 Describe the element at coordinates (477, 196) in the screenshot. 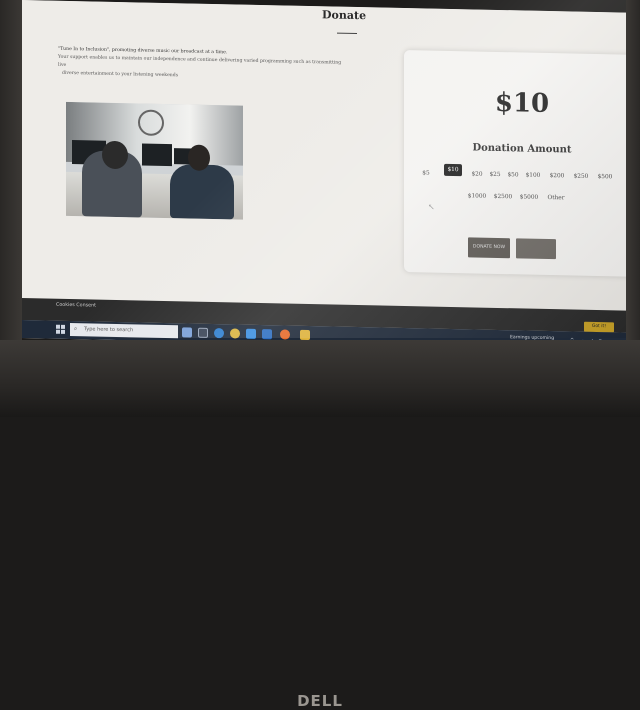

I see `amount-option: $1000` at that location.